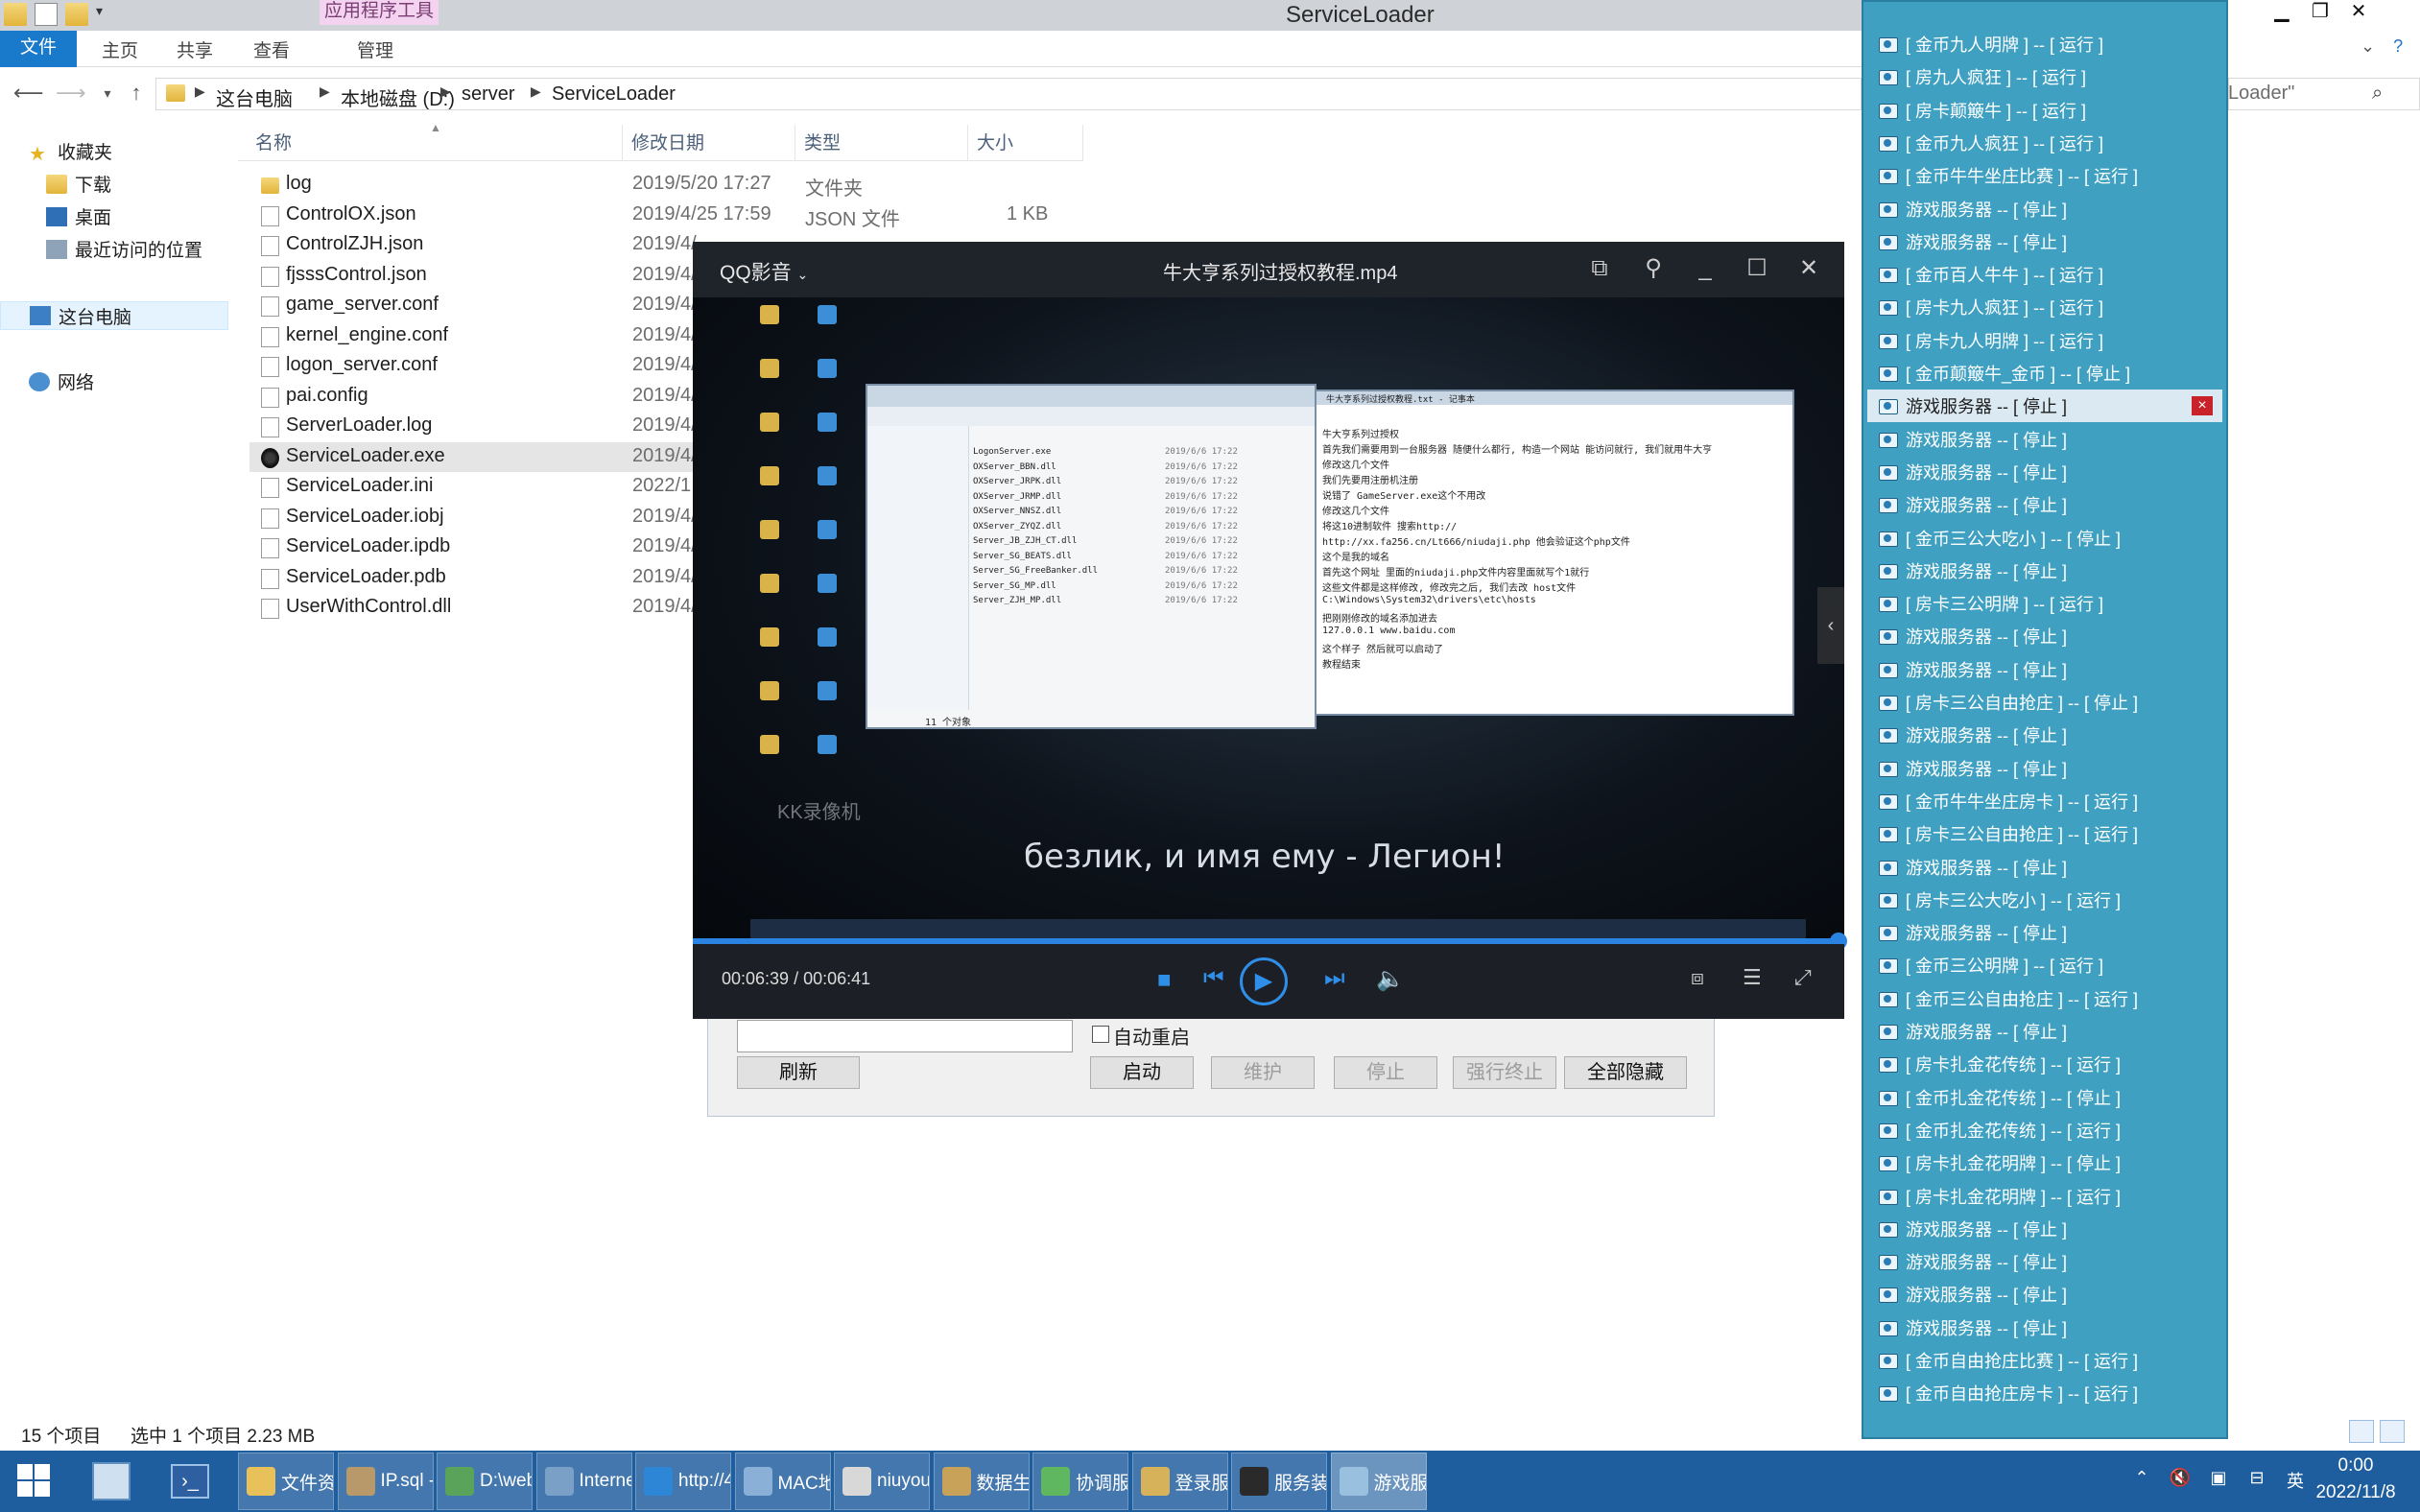  I want to click on side-panel-toggle-icon: ‹, so click(1831, 625).